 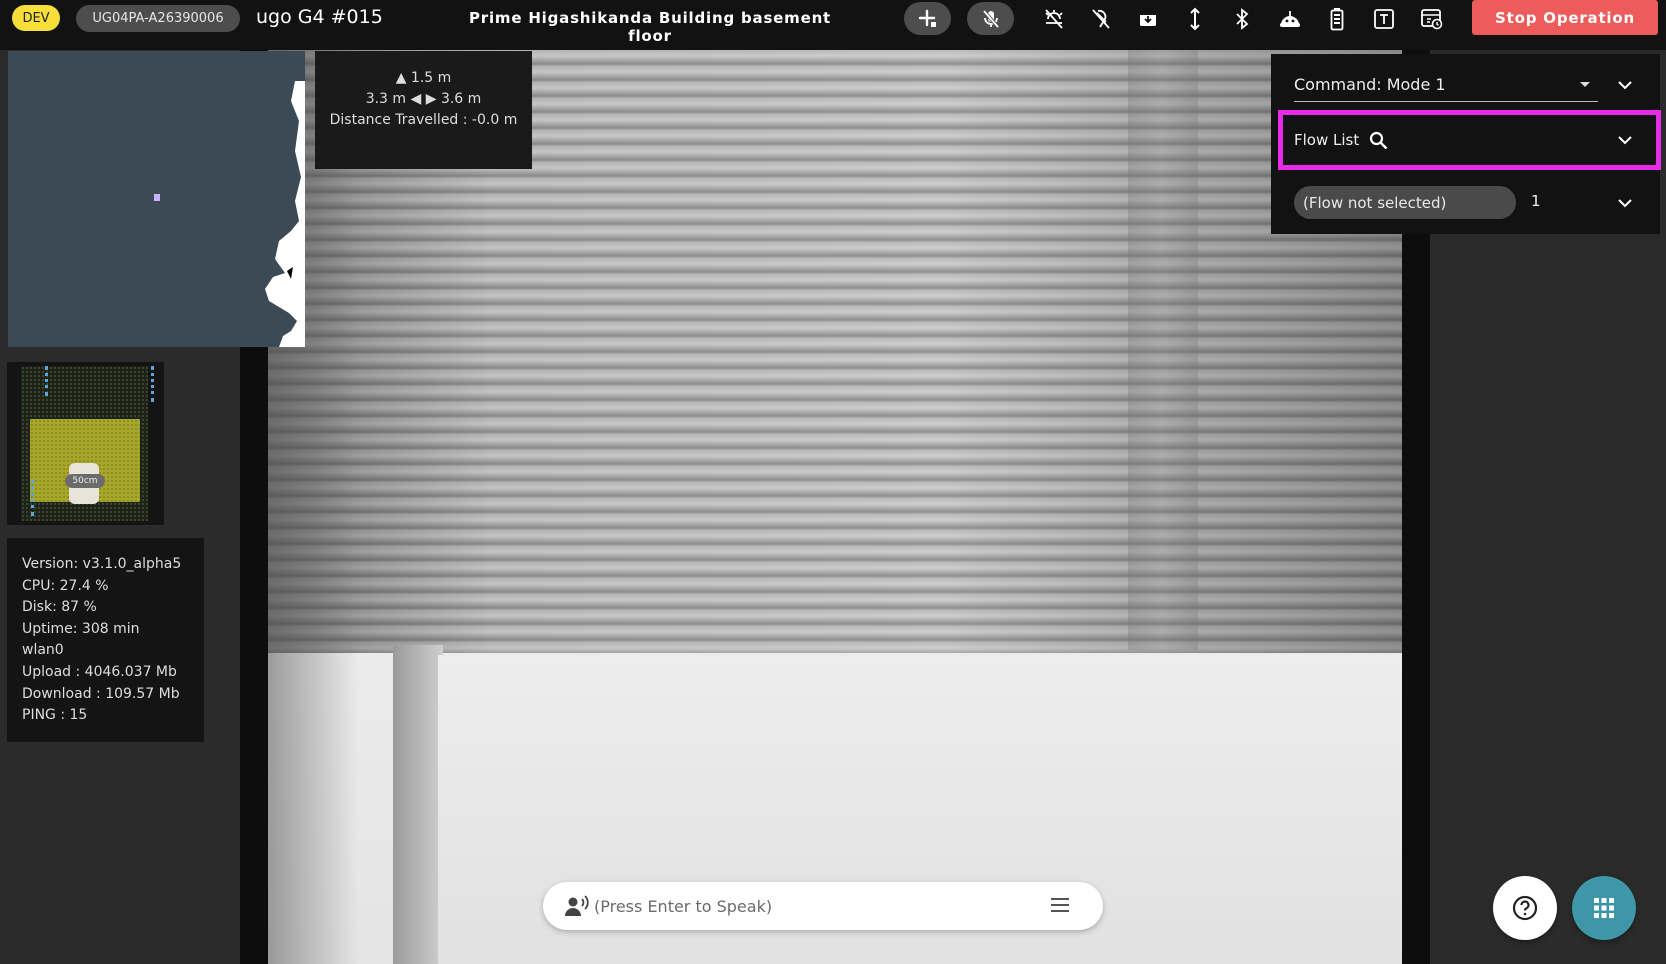 I want to click on scale-label: 50cm, so click(x=85, y=481).